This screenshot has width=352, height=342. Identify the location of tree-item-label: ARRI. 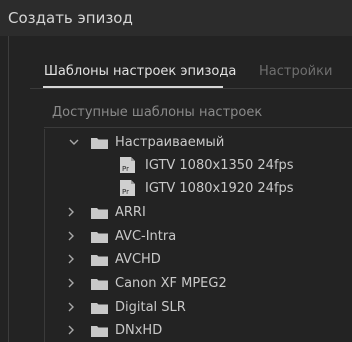
(130, 212).